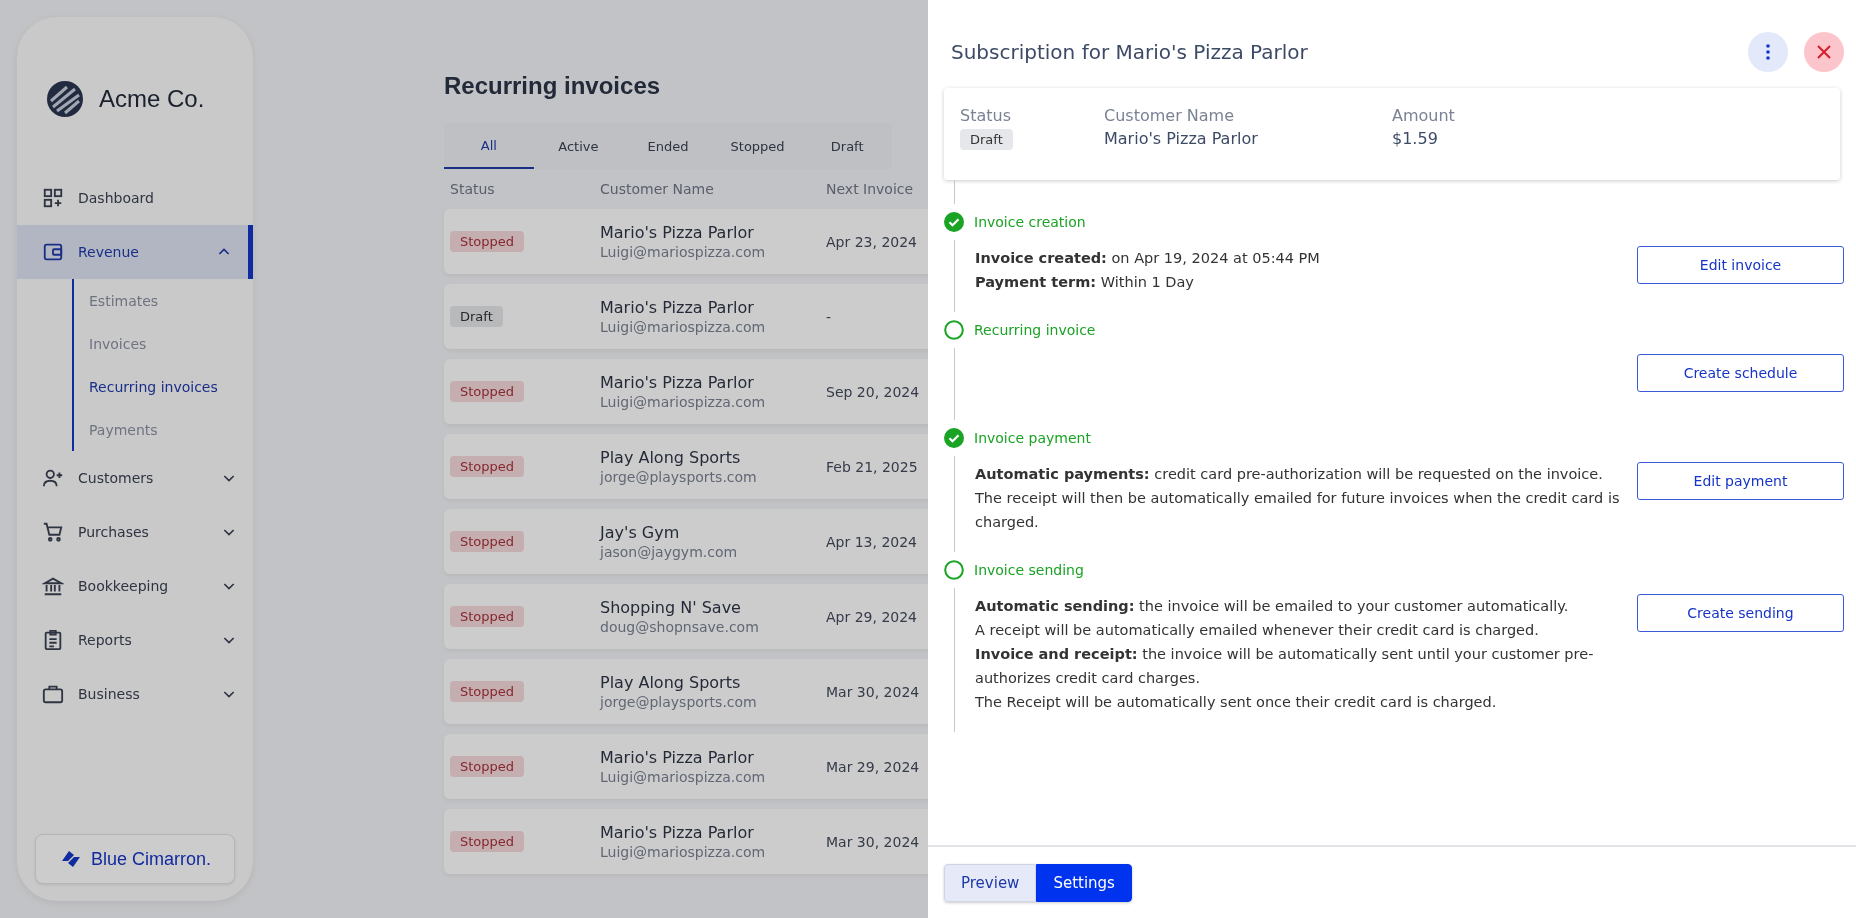 This screenshot has height=918, width=1856. Describe the element at coordinates (553, 86) in the screenshot. I see `page-title: Recurring invoices` at that location.